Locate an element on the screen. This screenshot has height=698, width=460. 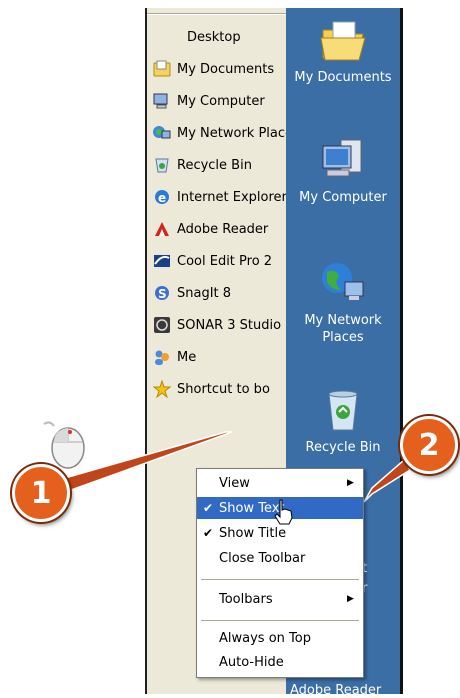
callout-badge-2: 2 is located at coordinates (429, 445).